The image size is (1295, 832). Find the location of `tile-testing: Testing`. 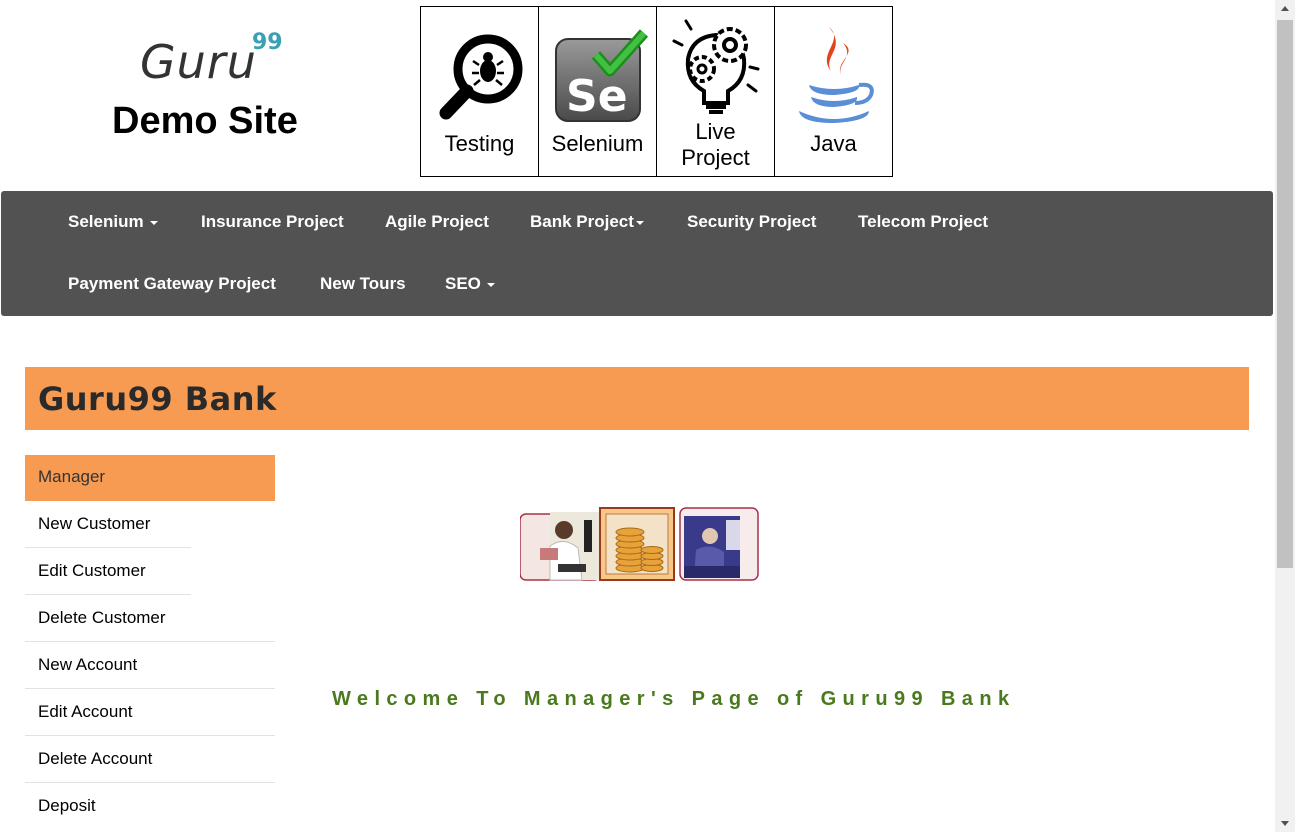

tile-testing: Testing is located at coordinates (479, 91).